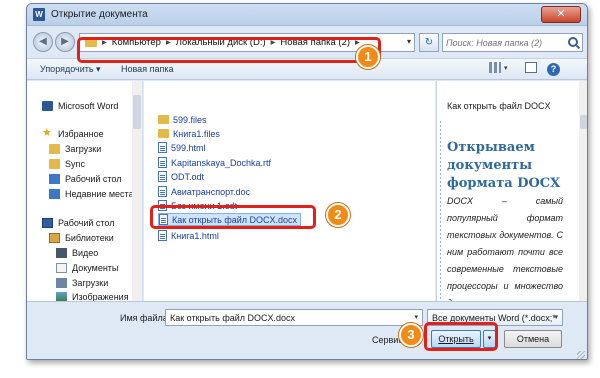 Image resolution: width=600 pixels, height=378 pixels. Describe the element at coordinates (65, 42) in the screenshot. I see `forward-button: ▶` at that location.